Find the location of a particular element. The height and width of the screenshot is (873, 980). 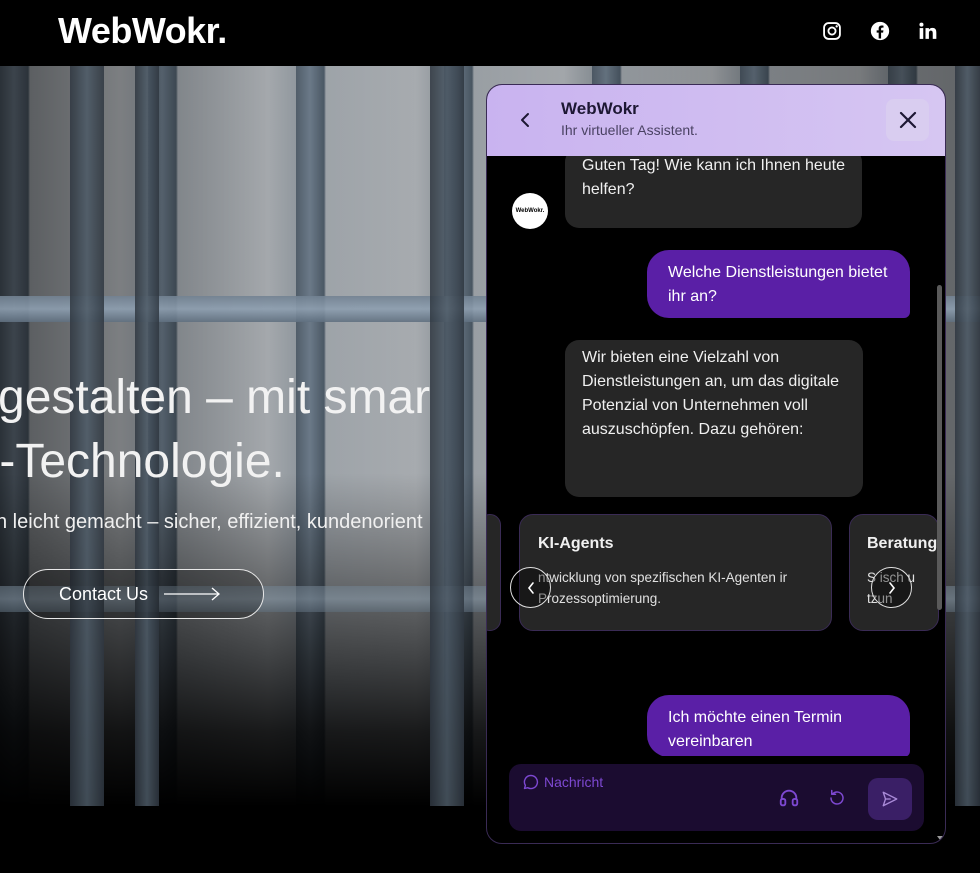

close-icon is located at coordinates (907, 120).